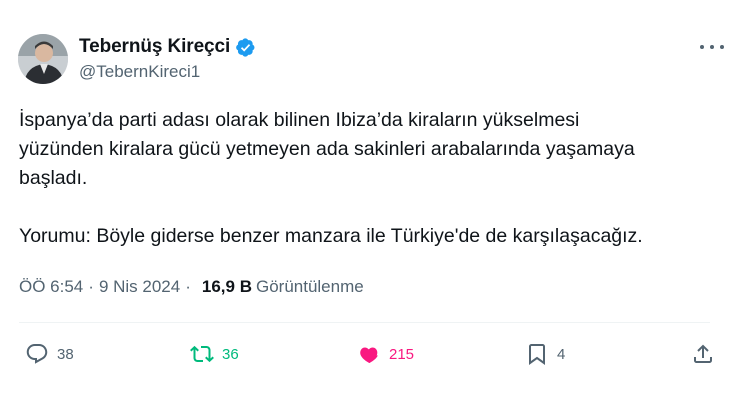 Image resolution: width=730 pixels, height=420 pixels. What do you see at coordinates (537, 354) in the screenshot?
I see `bookmark-icon` at bounding box center [537, 354].